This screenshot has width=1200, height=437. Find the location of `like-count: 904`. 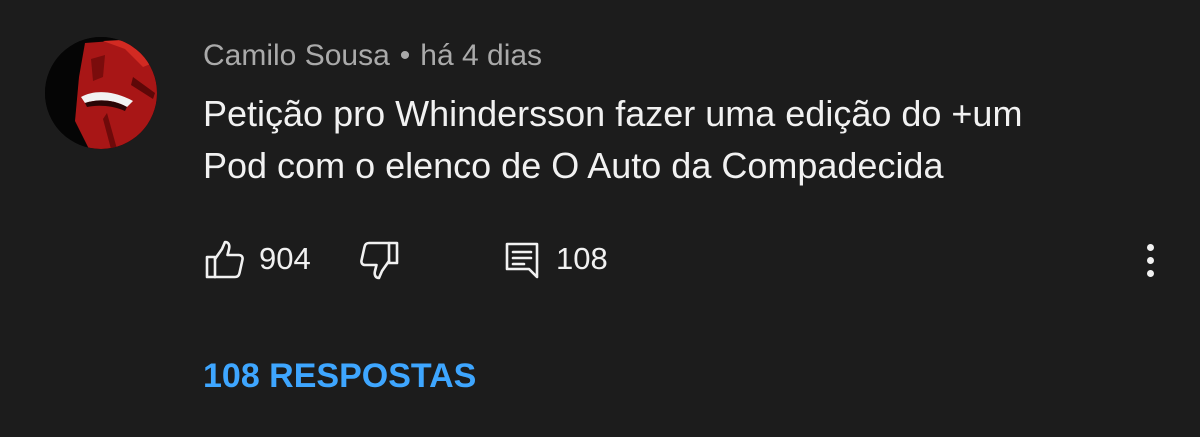

like-count: 904 is located at coordinates (285, 258).